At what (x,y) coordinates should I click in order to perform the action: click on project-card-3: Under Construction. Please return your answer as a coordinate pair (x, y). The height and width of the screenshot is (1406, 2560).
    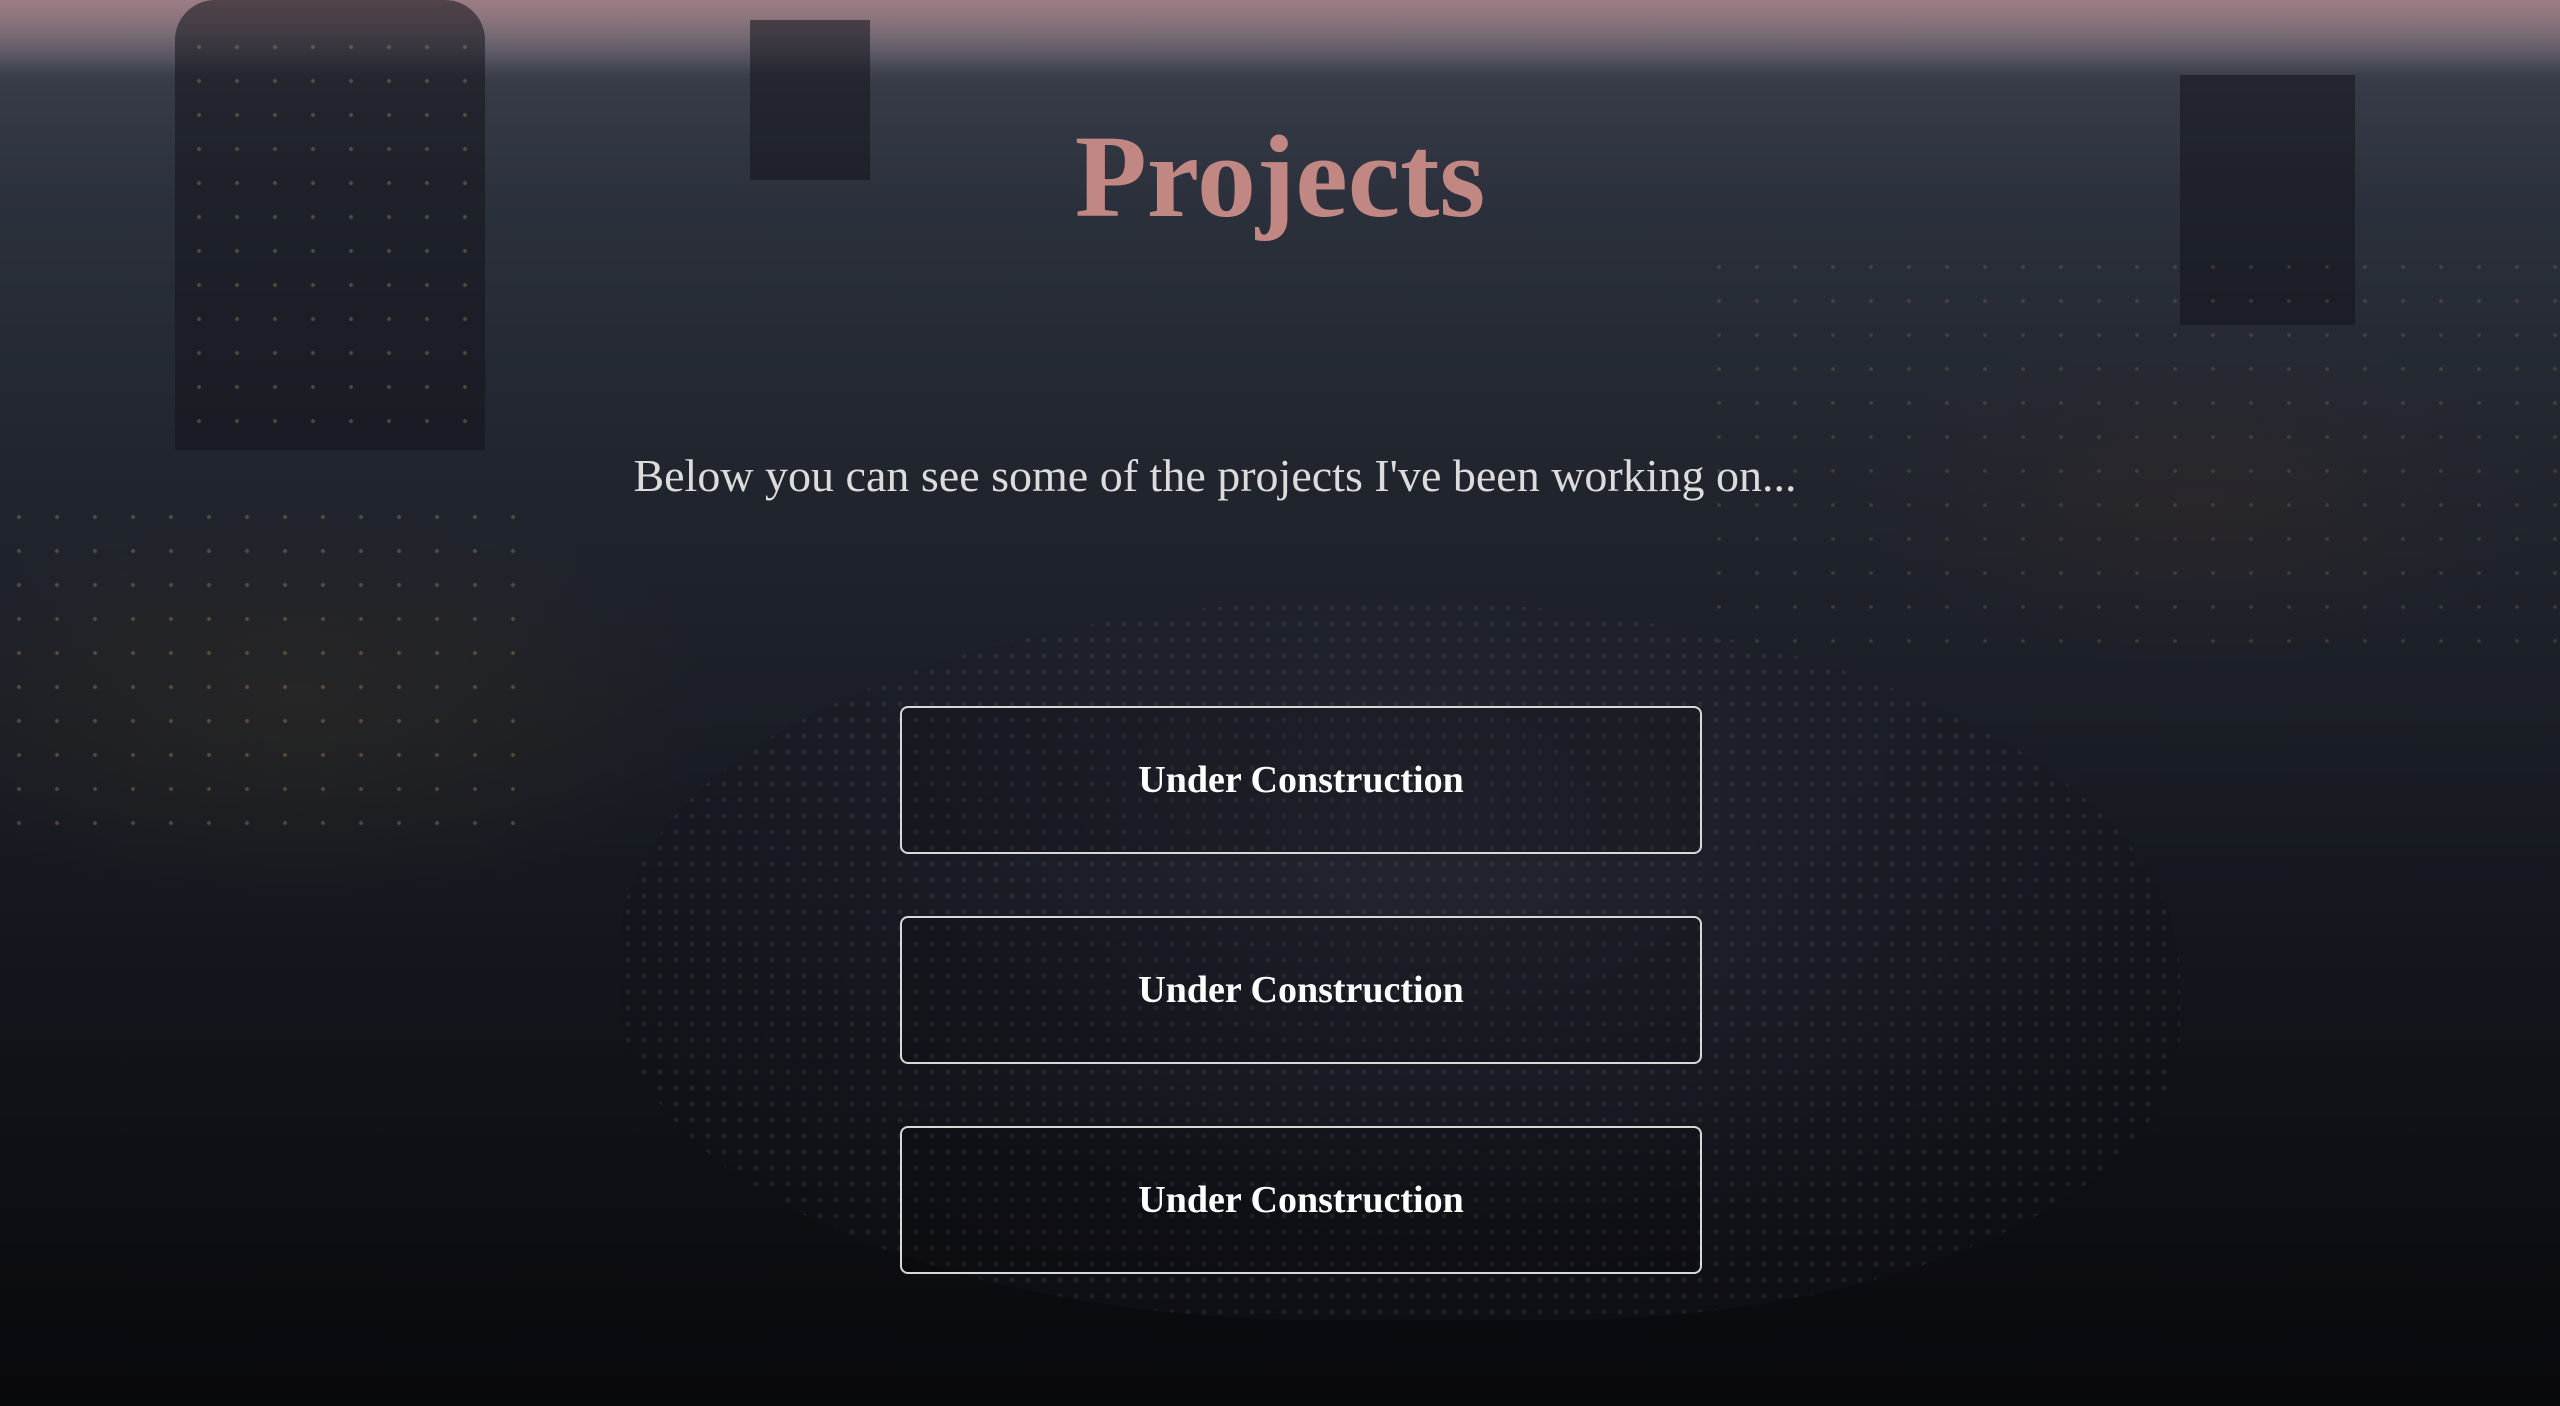
    Looking at the image, I should click on (1301, 1200).